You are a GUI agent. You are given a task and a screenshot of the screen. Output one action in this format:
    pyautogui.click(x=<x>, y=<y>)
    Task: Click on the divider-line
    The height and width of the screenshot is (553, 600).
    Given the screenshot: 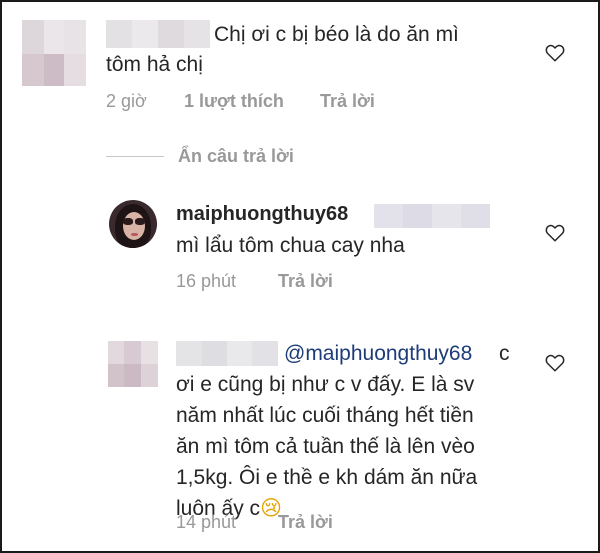 What is the action you would take?
    pyautogui.click(x=135, y=156)
    